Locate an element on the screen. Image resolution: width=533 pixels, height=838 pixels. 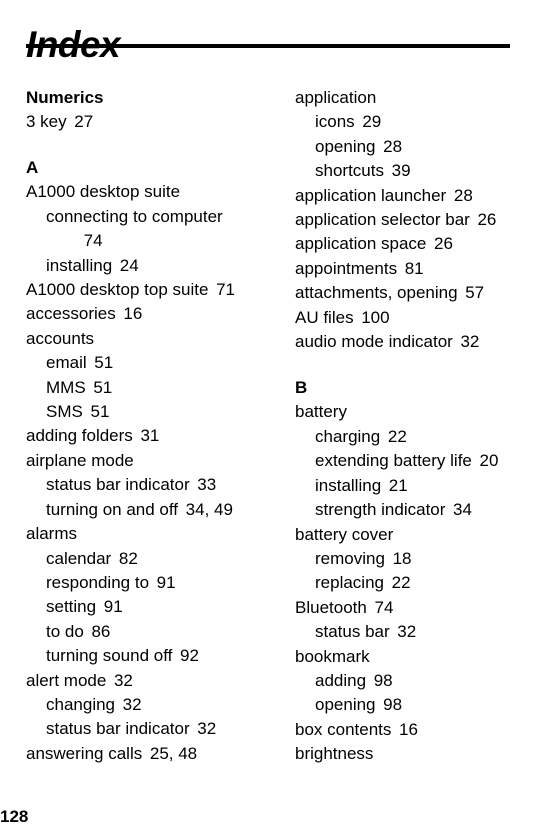
index-entry: A1000 desktop suite is located at coordinates (145, 192).